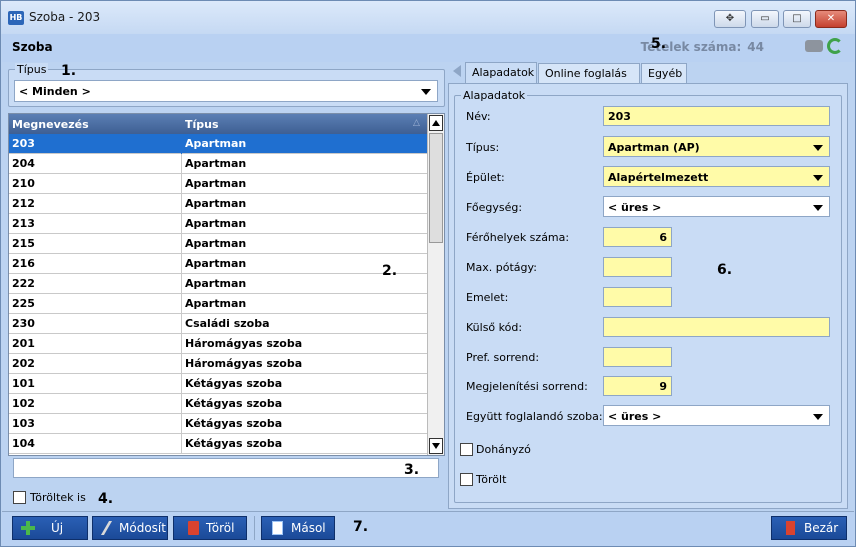 This screenshot has height=547, width=856. What do you see at coordinates (218, 264) in the screenshot?
I see `table-row: 216 Apartman` at bounding box center [218, 264].